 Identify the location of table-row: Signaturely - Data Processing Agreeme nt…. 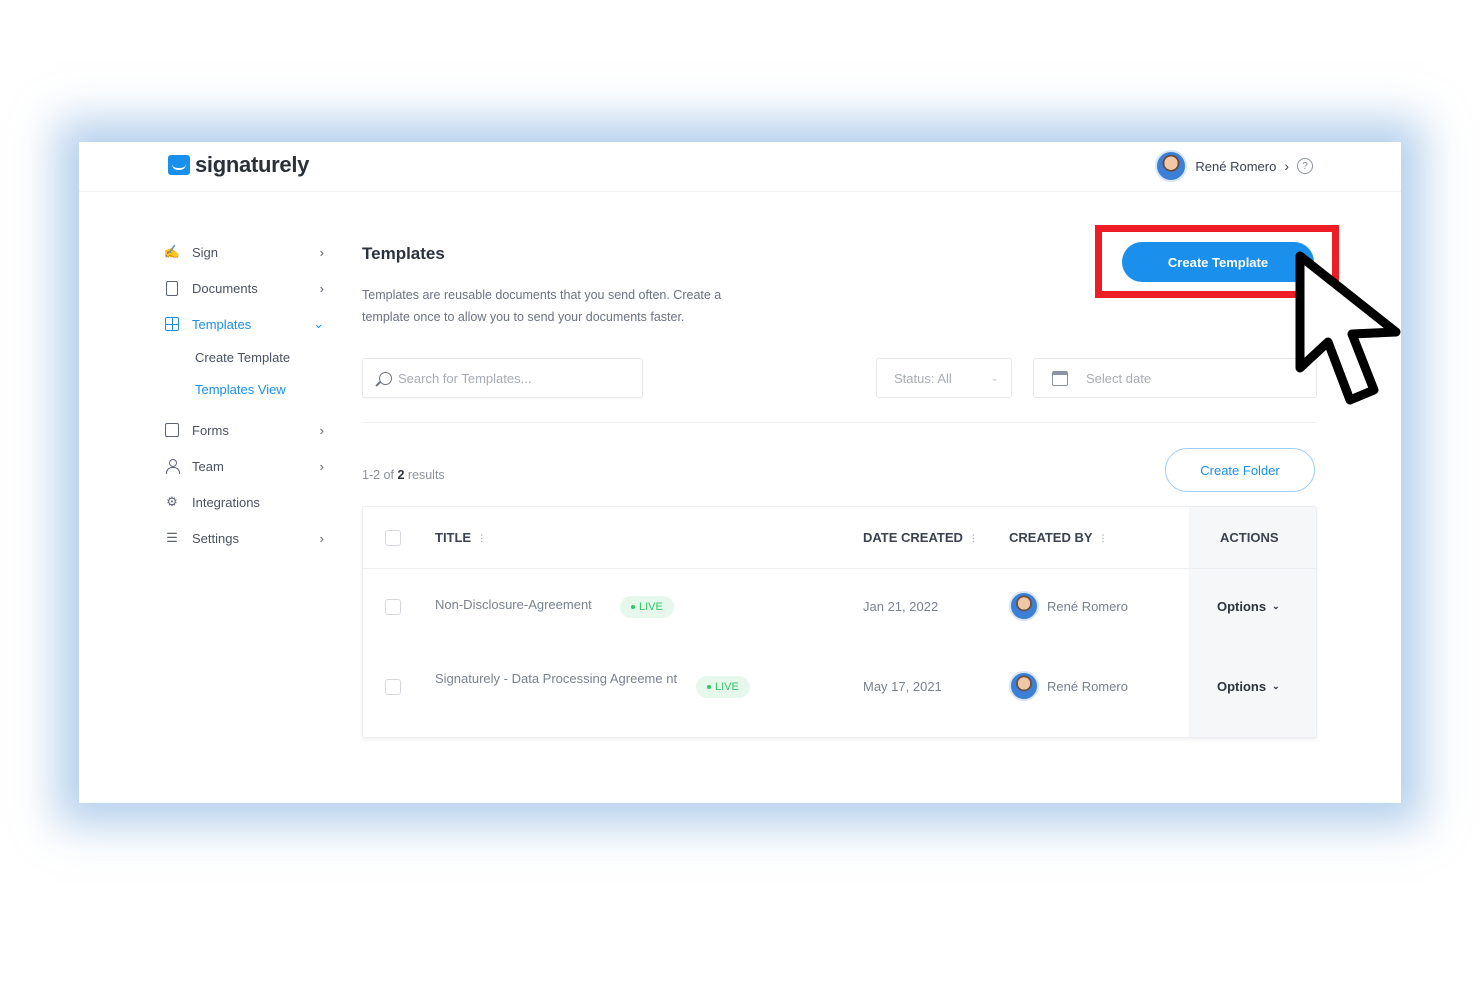
(839, 689).